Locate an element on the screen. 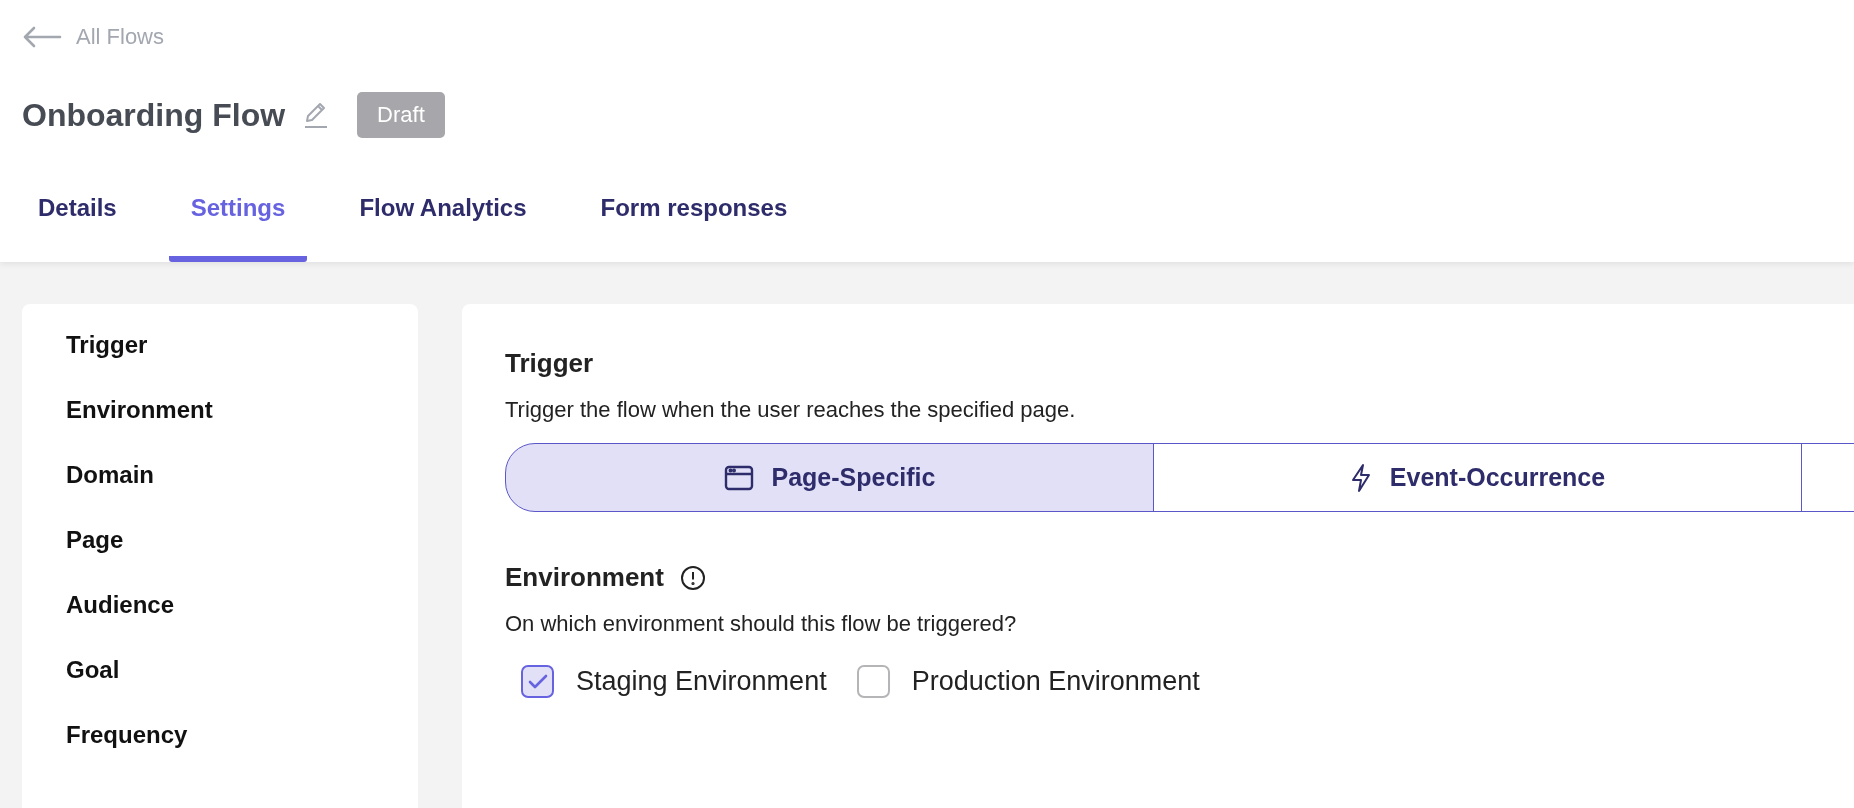 This screenshot has height=808, width=1854. tab: Details is located at coordinates (77, 221).